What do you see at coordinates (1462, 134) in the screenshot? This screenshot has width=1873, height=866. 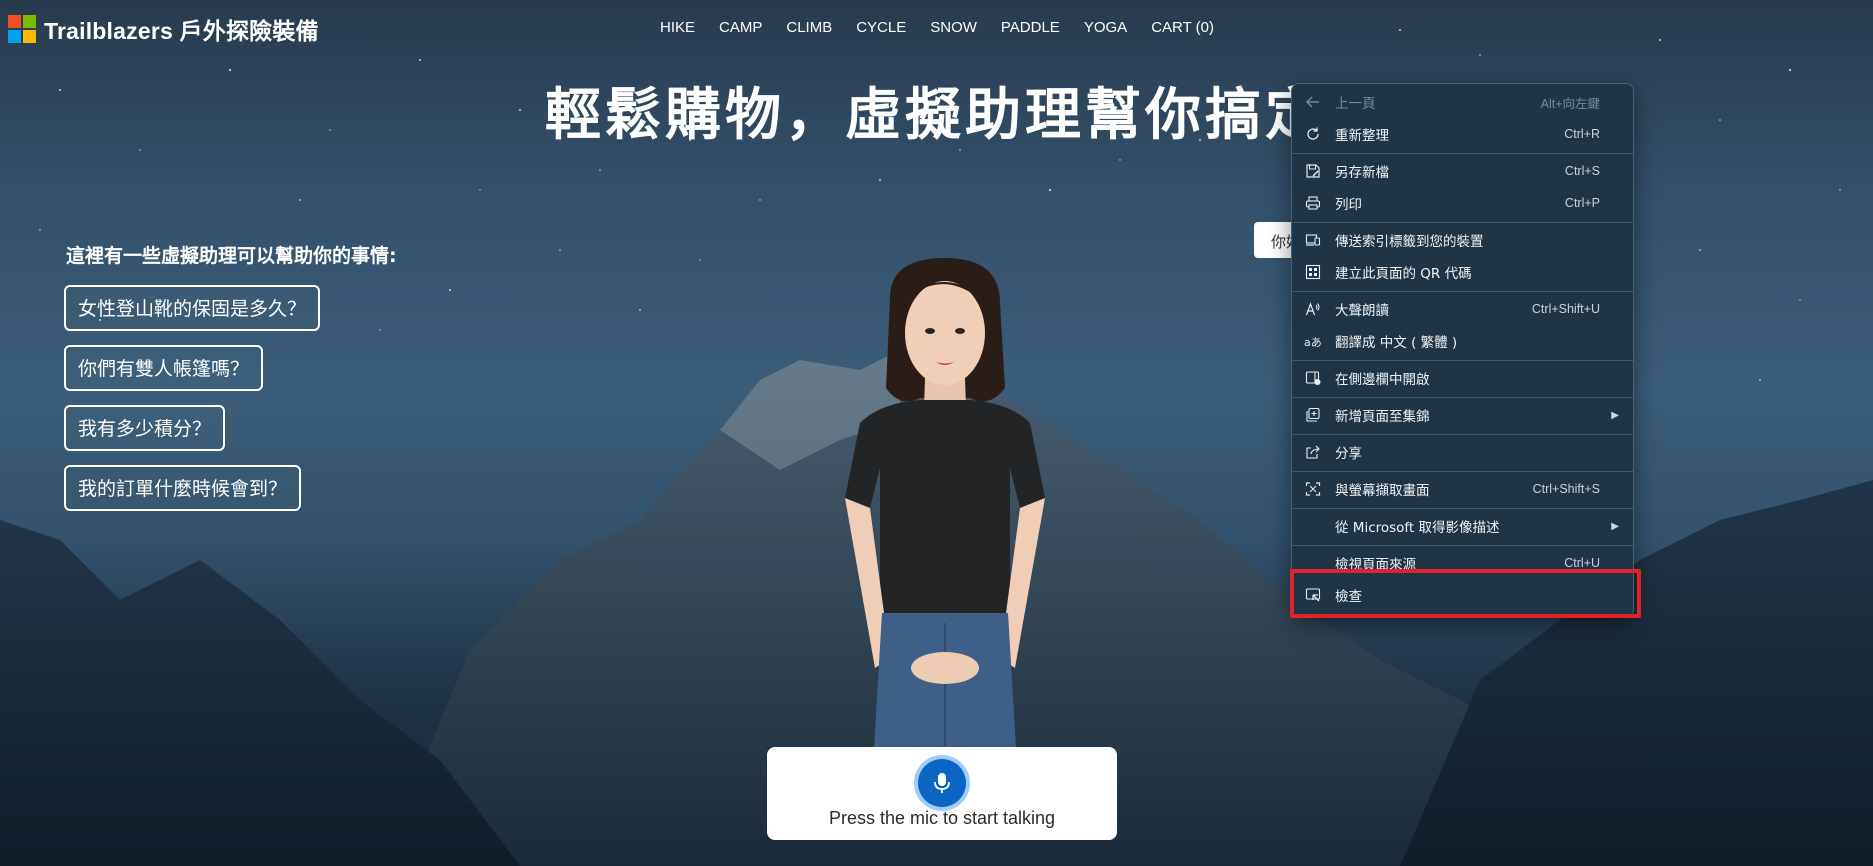 I see `menu-item-refresh: 重新整理 Ctrl+R` at bounding box center [1462, 134].